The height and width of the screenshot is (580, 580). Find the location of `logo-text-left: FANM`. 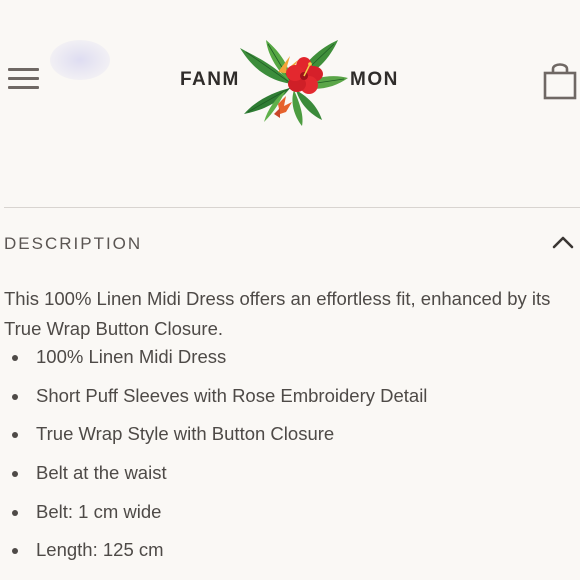

logo-text-left: FANM is located at coordinates (210, 79).